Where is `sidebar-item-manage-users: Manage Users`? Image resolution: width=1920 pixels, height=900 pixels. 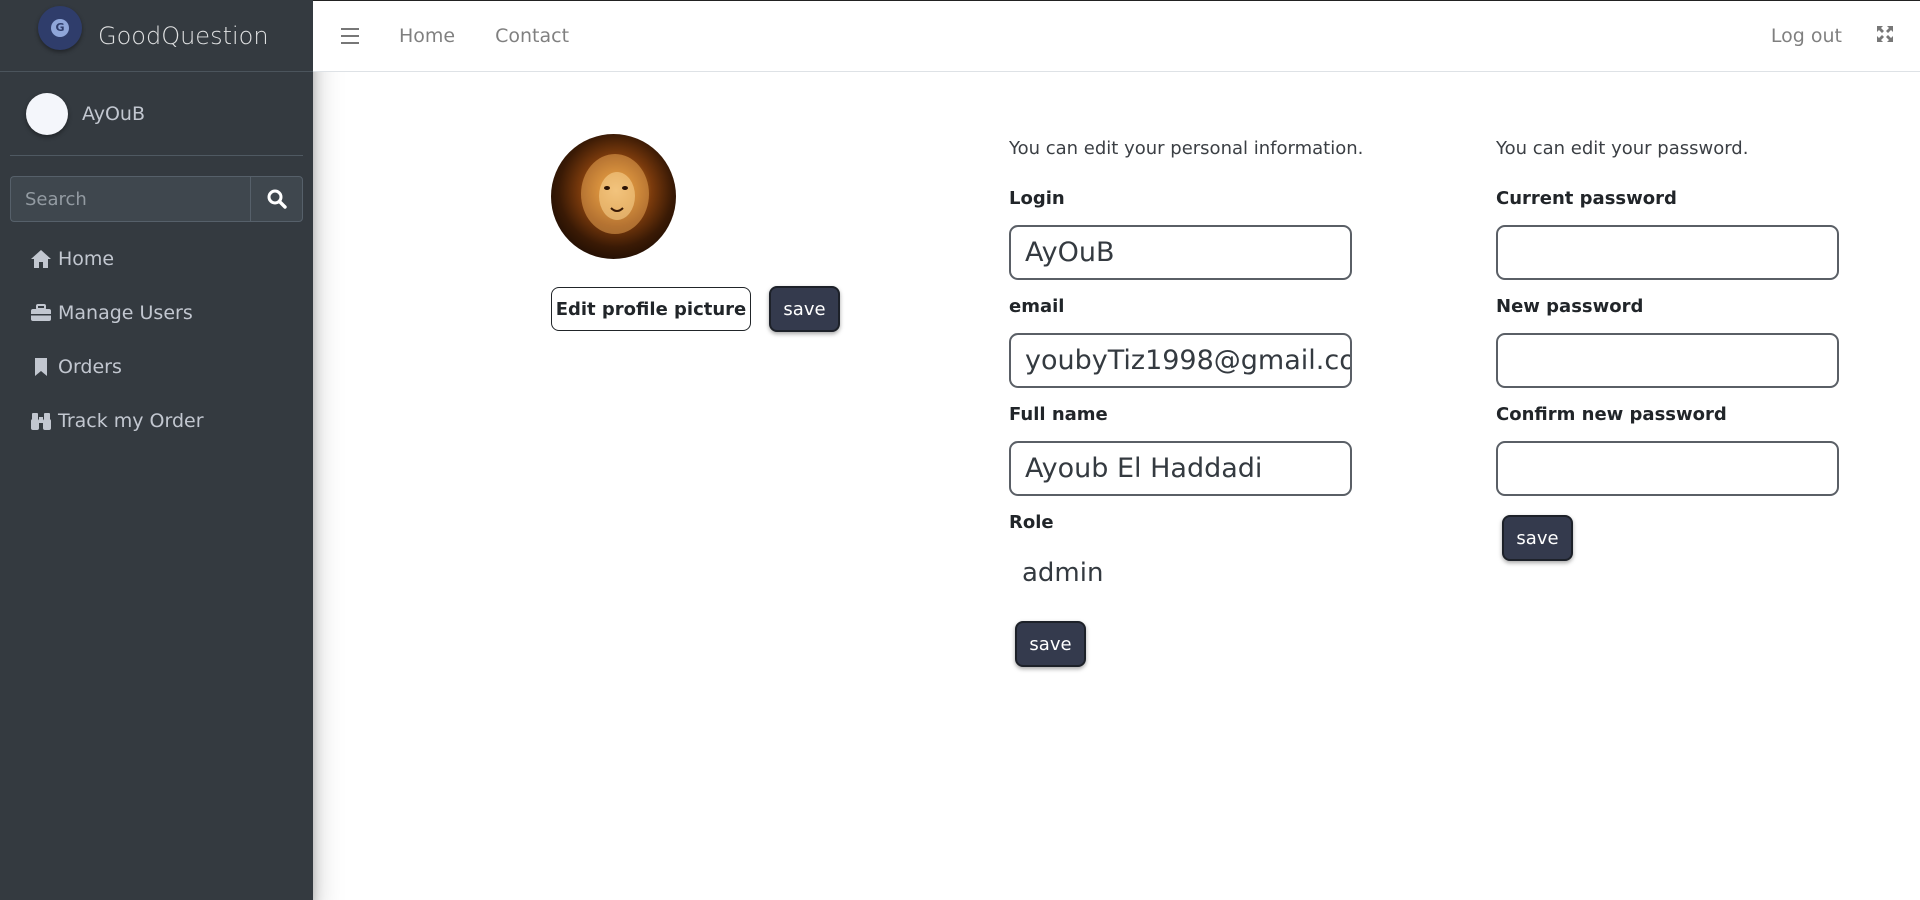
sidebar-item-manage-users: Manage Users is located at coordinates (156, 313).